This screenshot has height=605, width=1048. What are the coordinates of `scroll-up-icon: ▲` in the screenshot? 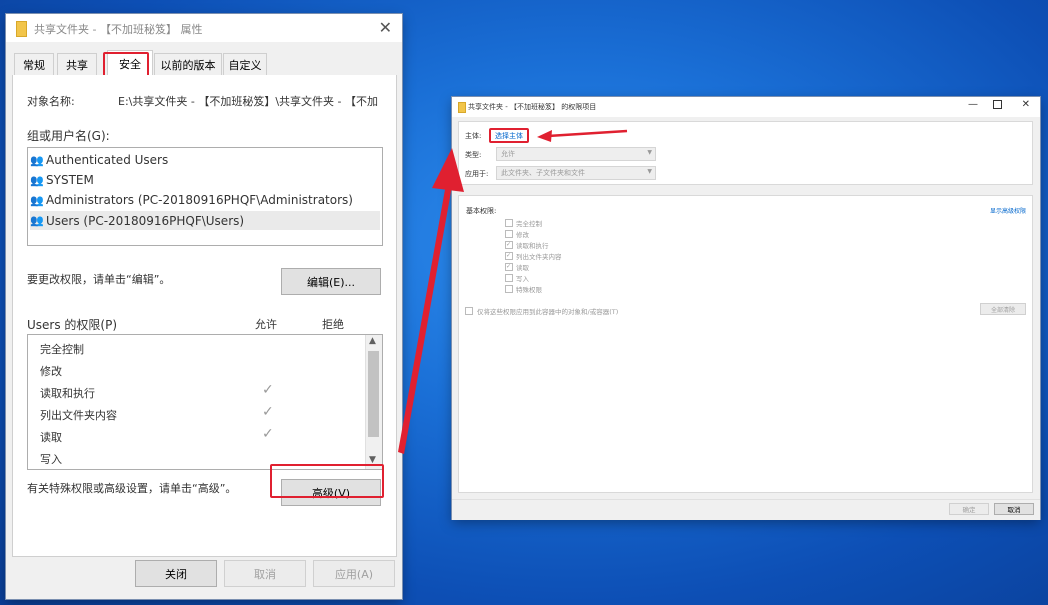 It's located at (372, 341).